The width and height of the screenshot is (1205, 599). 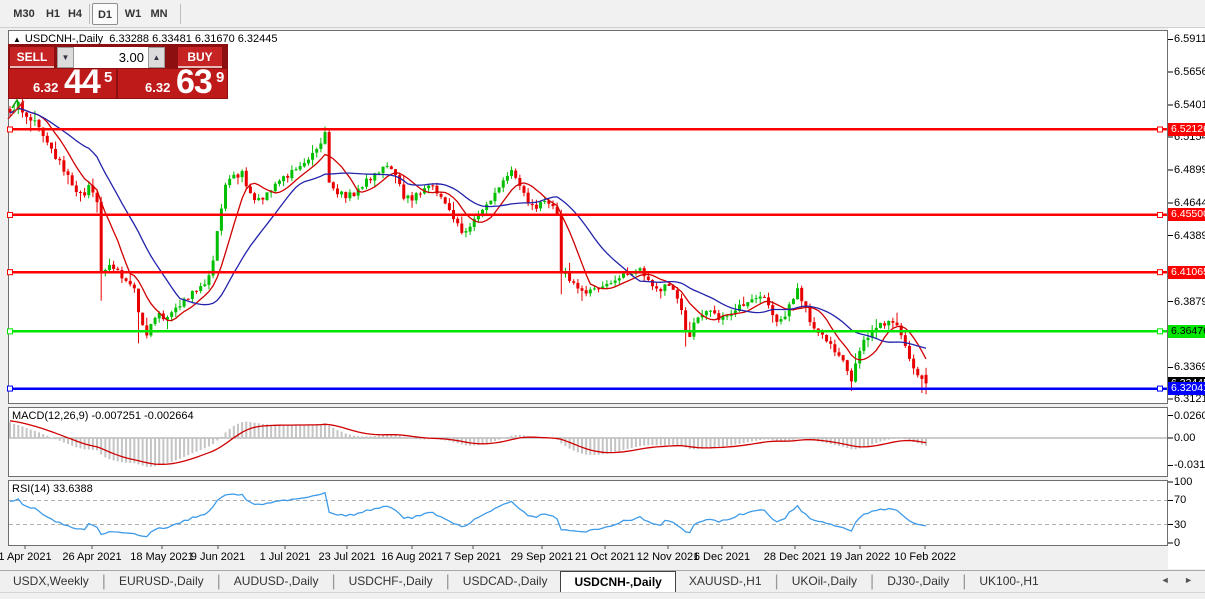 What do you see at coordinates (159, 14) in the screenshot?
I see `timeframe-button-mn: MN` at bounding box center [159, 14].